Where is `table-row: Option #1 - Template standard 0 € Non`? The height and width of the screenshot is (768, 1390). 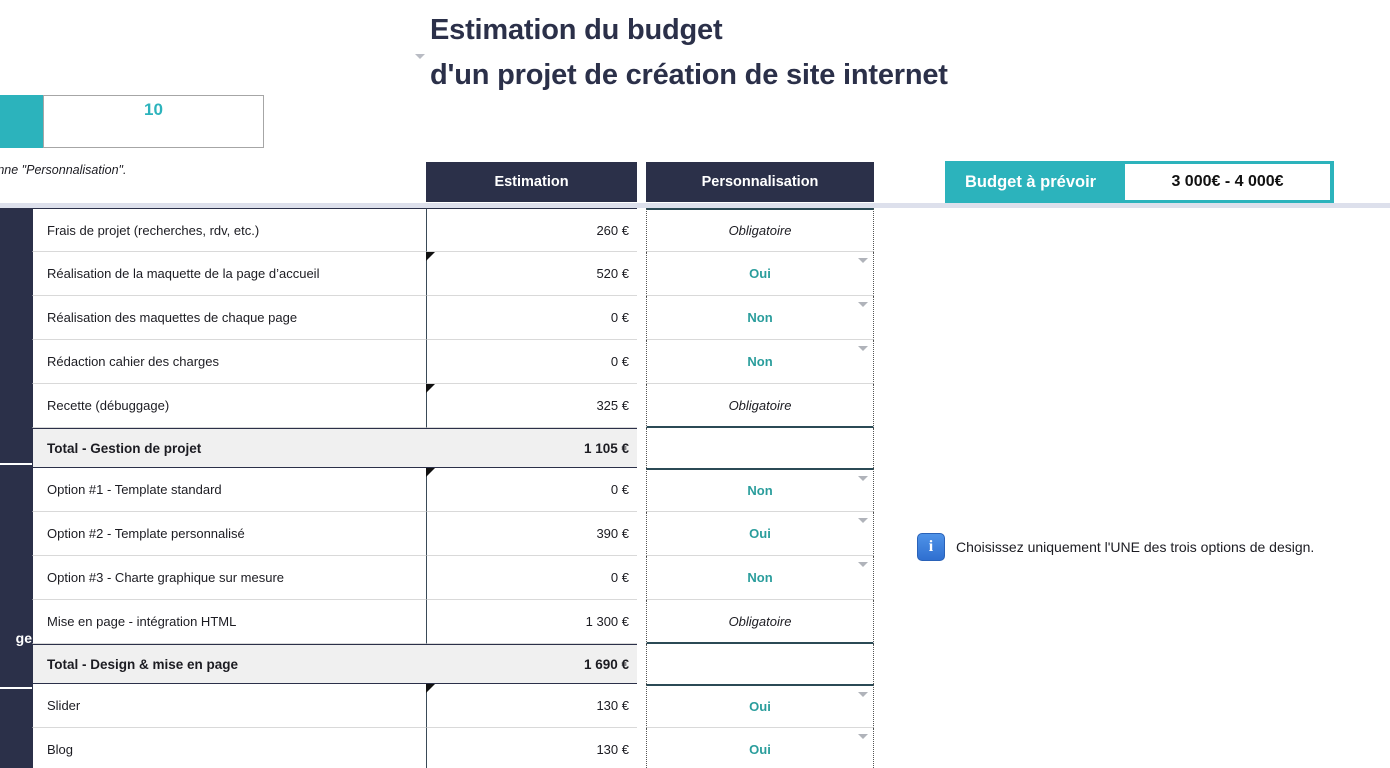
table-row: Option #1 - Template standard 0 € Non is located at coordinates (453, 490).